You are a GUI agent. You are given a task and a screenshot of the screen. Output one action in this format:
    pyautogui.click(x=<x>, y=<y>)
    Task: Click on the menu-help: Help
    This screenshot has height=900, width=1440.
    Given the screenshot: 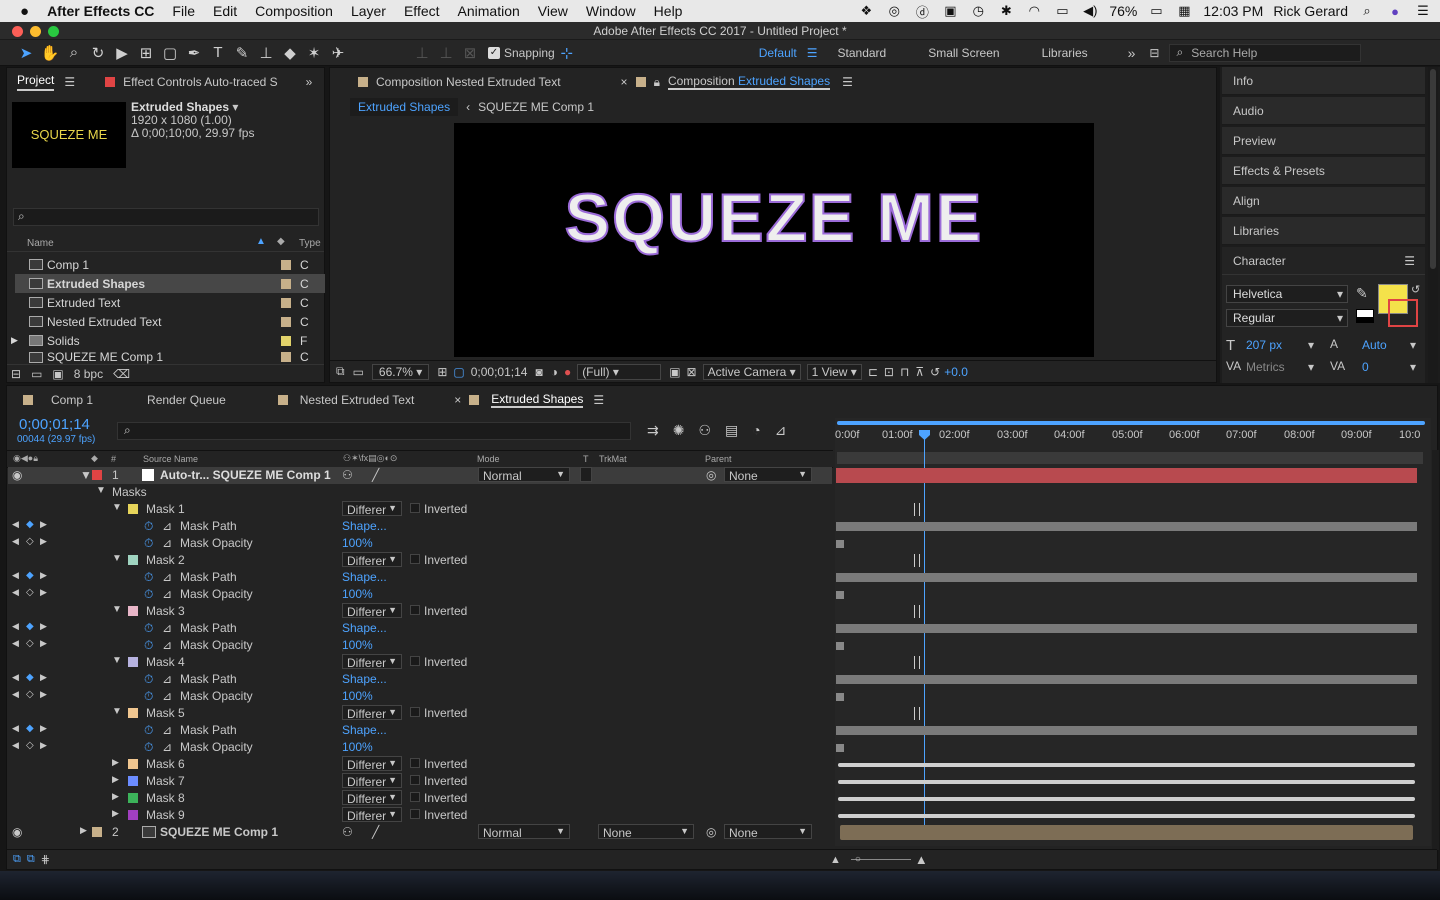 What is the action you would take?
    pyautogui.click(x=668, y=11)
    